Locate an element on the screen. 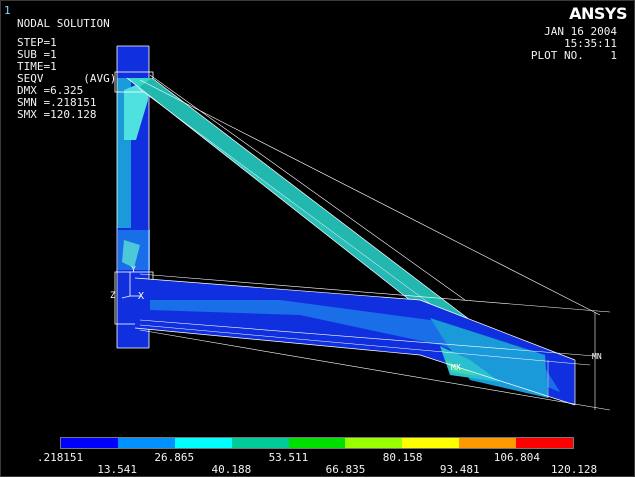 Image resolution: width=635 pixels, height=477 pixels. legend-value-label: 120.128 is located at coordinates (574, 469).